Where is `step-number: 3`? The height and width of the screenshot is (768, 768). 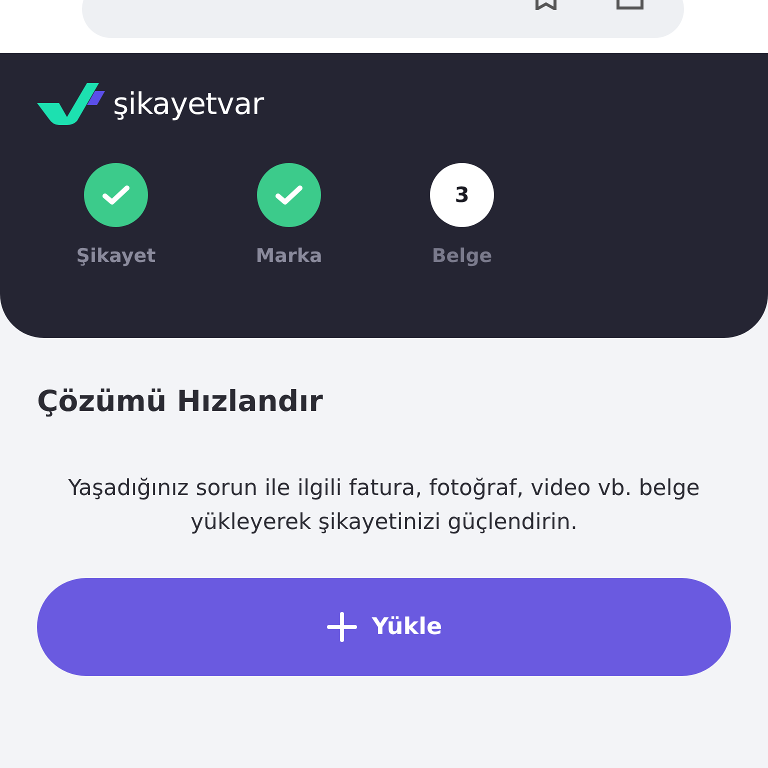
step-number: 3 is located at coordinates (462, 195).